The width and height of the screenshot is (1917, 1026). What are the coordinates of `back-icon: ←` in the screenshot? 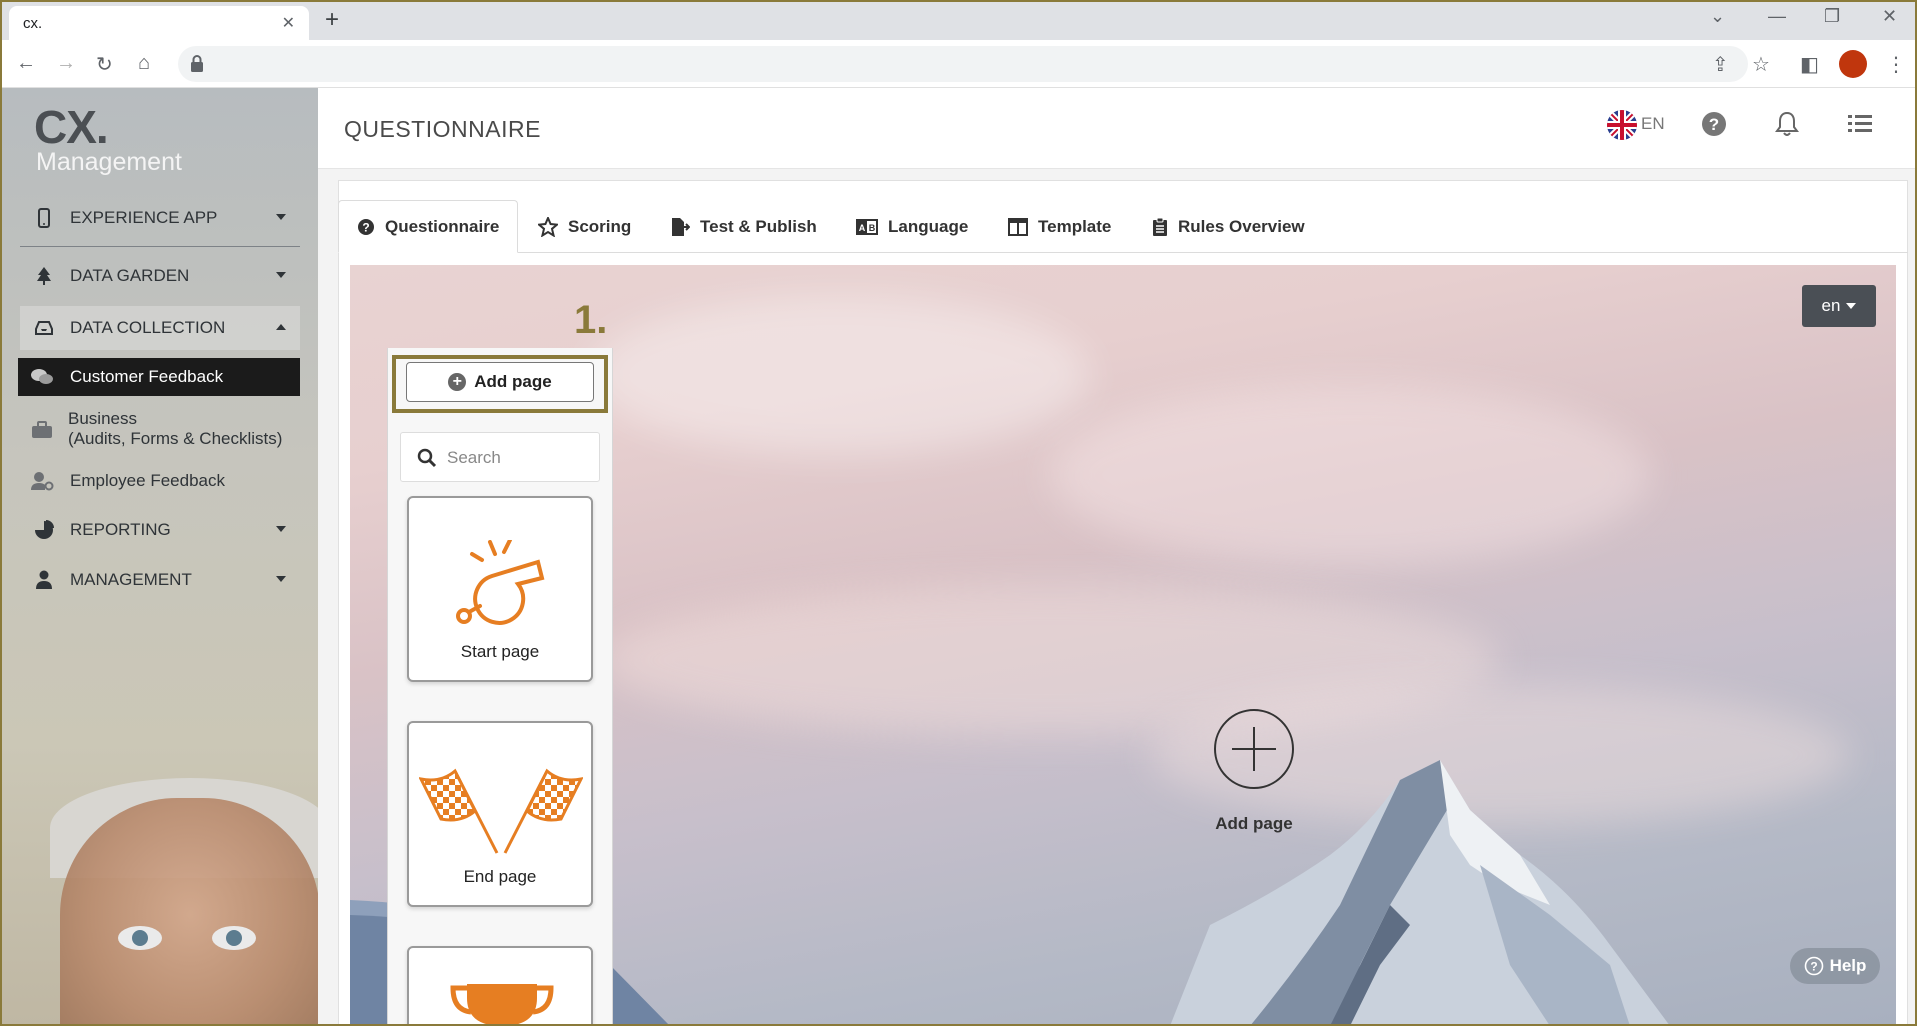 It's located at (26, 63).